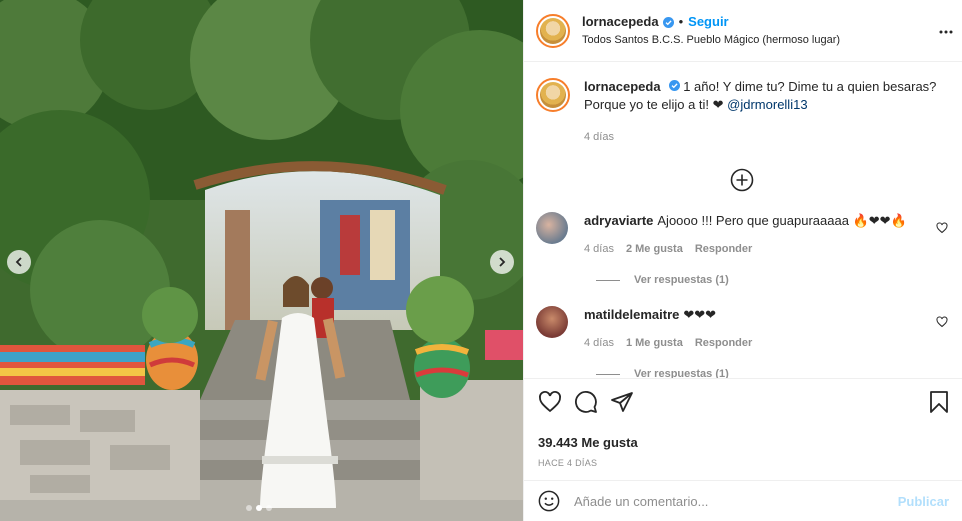 This screenshot has height=521, width=962. Describe the element at coordinates (700, 314) in the screenshot. I see `comment-text: ❤❤❤` at that location.